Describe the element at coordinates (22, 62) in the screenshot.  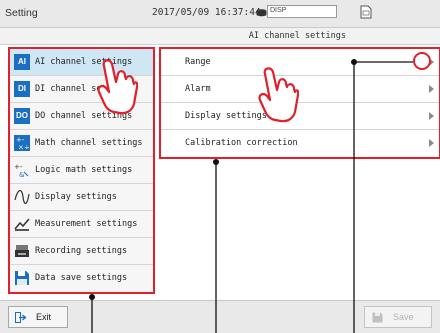
I see `ai-channel-icon: AI` at that location.